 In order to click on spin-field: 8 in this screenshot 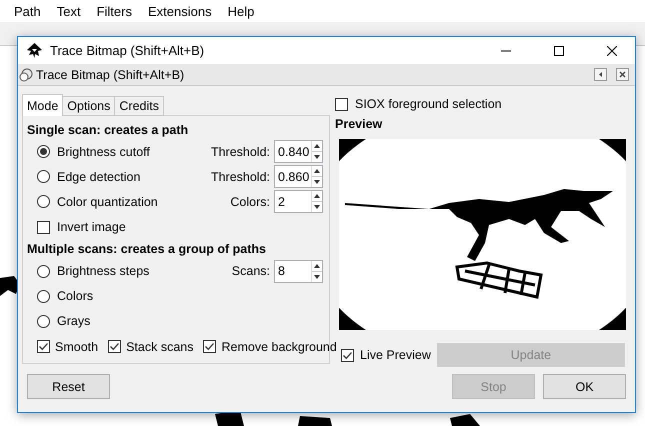, I will do `click(298, 271)`.